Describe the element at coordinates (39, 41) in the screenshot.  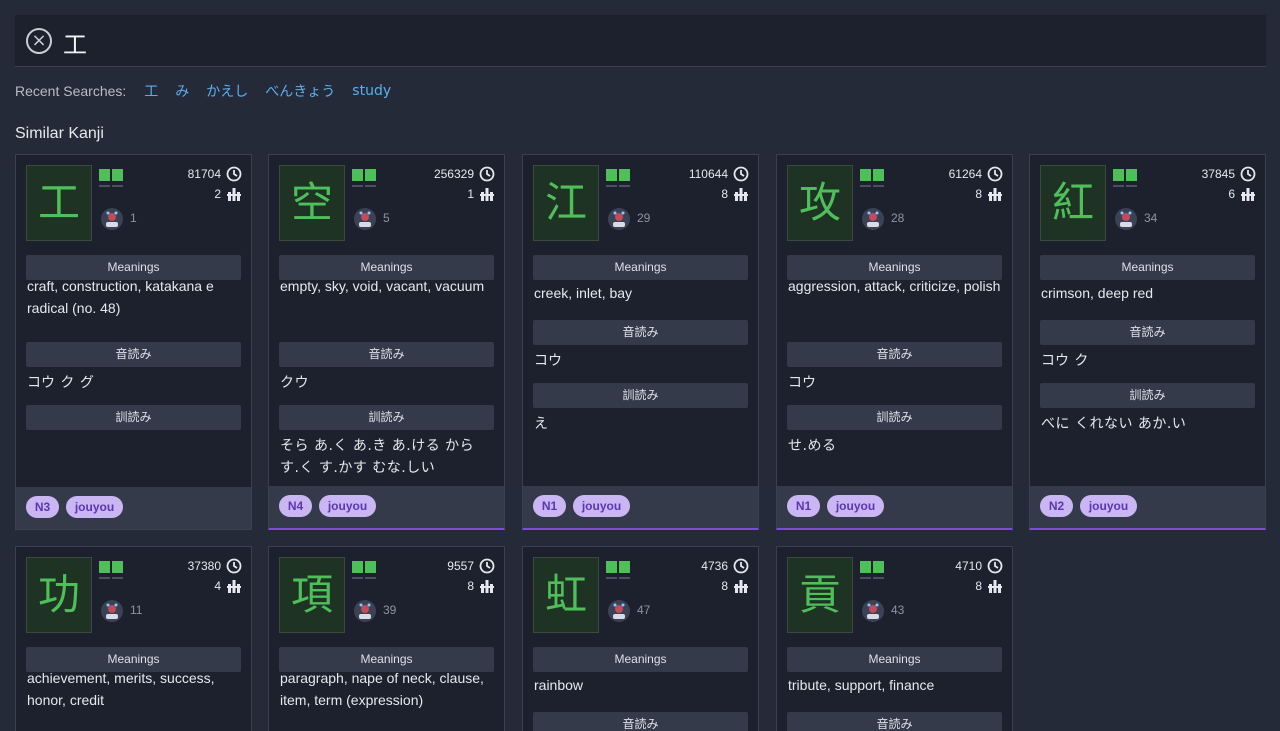
I see `close-icon: ×` at that location.